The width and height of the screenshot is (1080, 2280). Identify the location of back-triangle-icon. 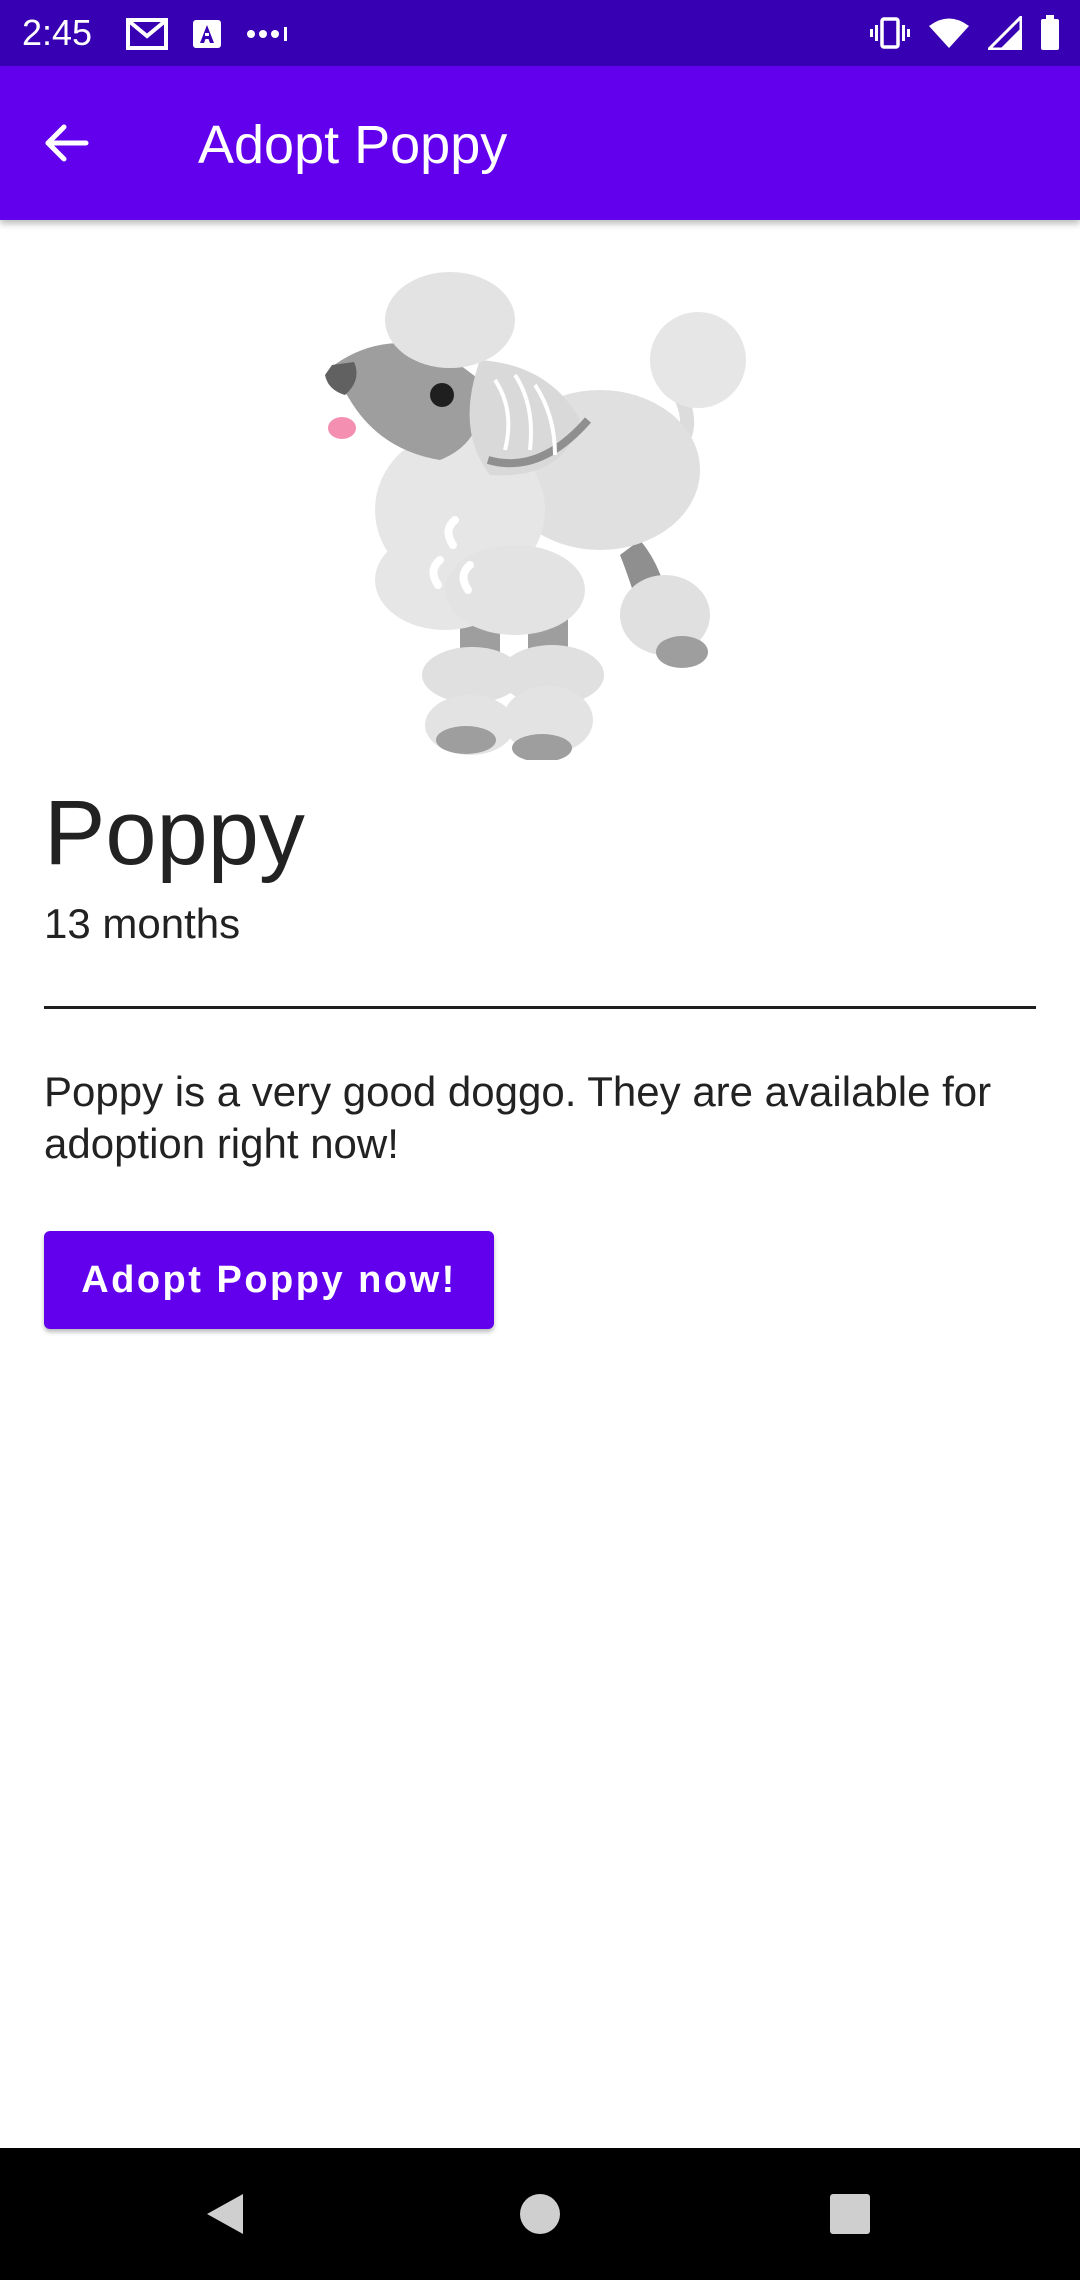
(225, 2214).